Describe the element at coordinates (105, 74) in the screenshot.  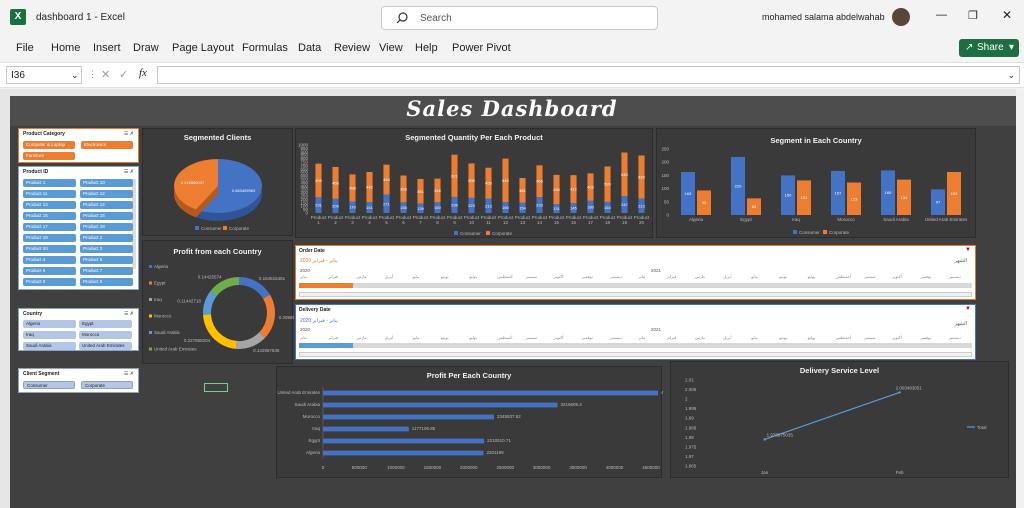
I see `cancel-icon: ✕` at that location.